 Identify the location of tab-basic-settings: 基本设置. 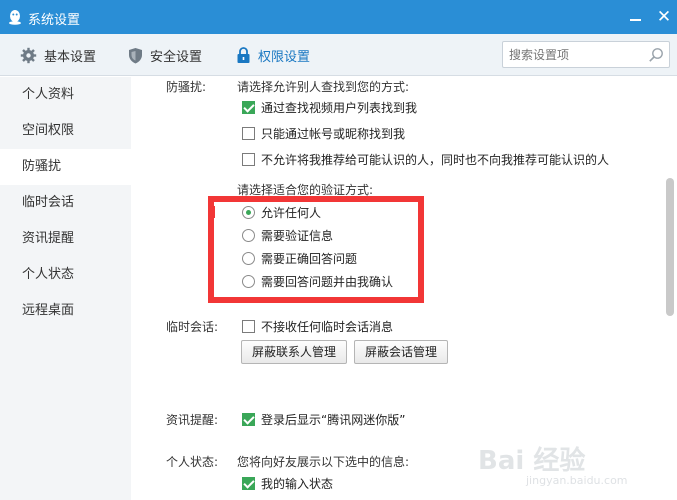
(58, 55).